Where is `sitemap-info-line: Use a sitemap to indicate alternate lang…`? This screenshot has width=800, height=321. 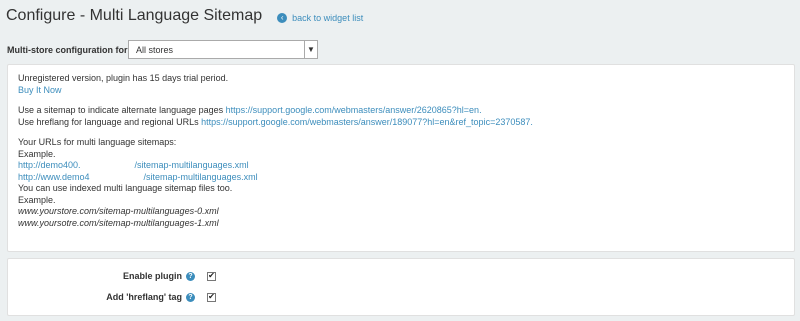
sitemap-info-line: Use a sitemap to indicate alternate lang… is located at coordinates (401, 111).